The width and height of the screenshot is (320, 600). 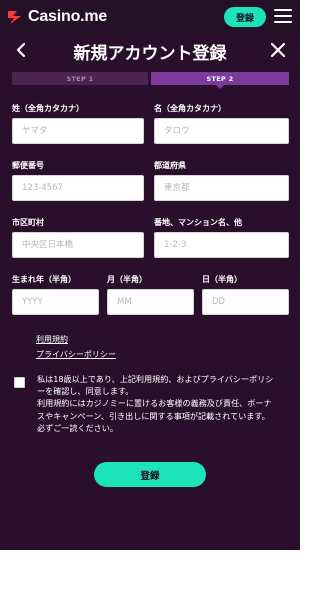 What do you see at coordinates (198, 222) in the screenshot?
I see `address-label: 番地、マンション名、他` at bounding box center [198, 222].